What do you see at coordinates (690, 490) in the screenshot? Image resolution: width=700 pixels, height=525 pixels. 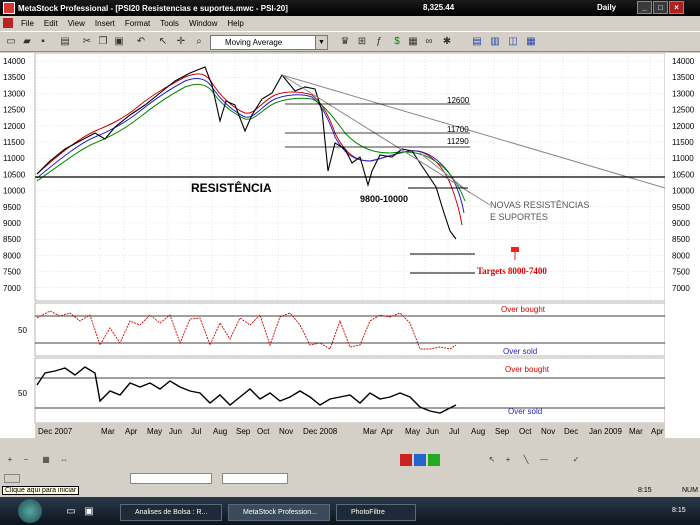 I see `status-num: NUM` at bounding box center [690, 490].